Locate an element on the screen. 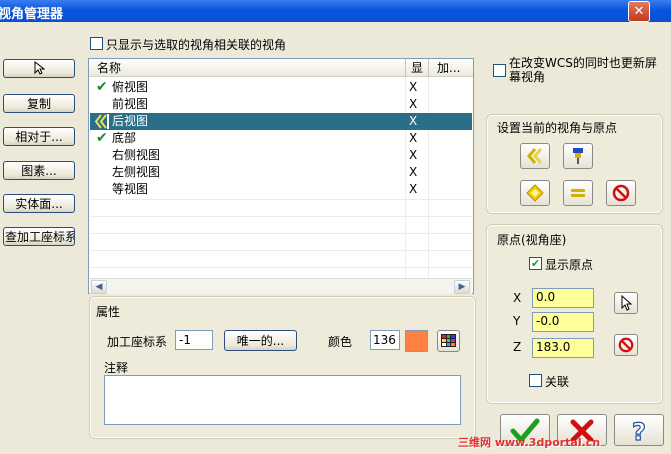 Image resolution: width=671 pixels, height=454 pixels. view-name: 左侧视图 is located at coordinates (136, 172).